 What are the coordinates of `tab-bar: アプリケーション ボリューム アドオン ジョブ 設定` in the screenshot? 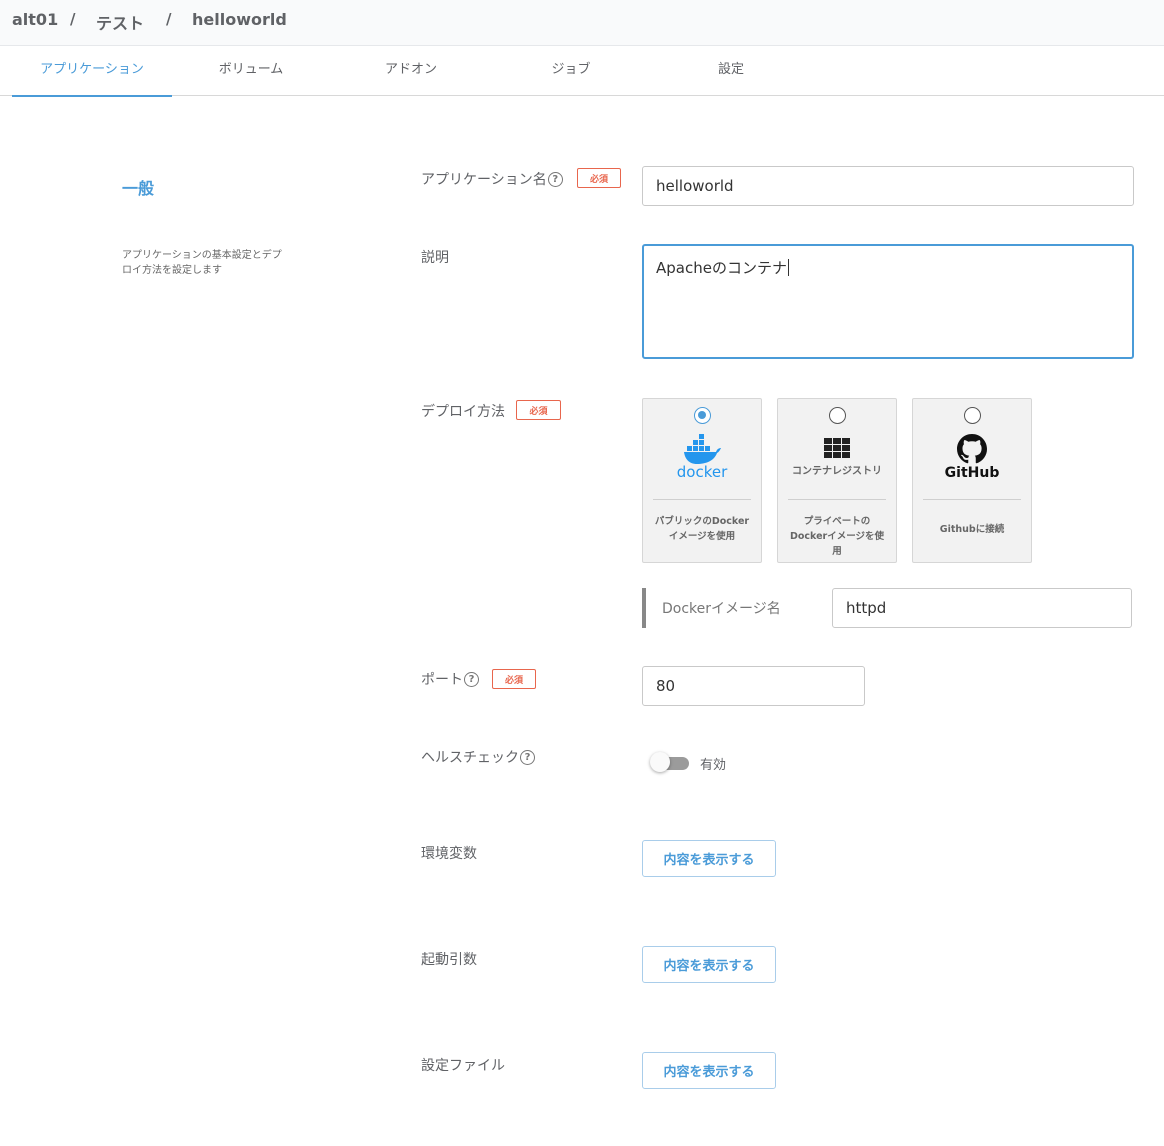 It's located at (582, 71).